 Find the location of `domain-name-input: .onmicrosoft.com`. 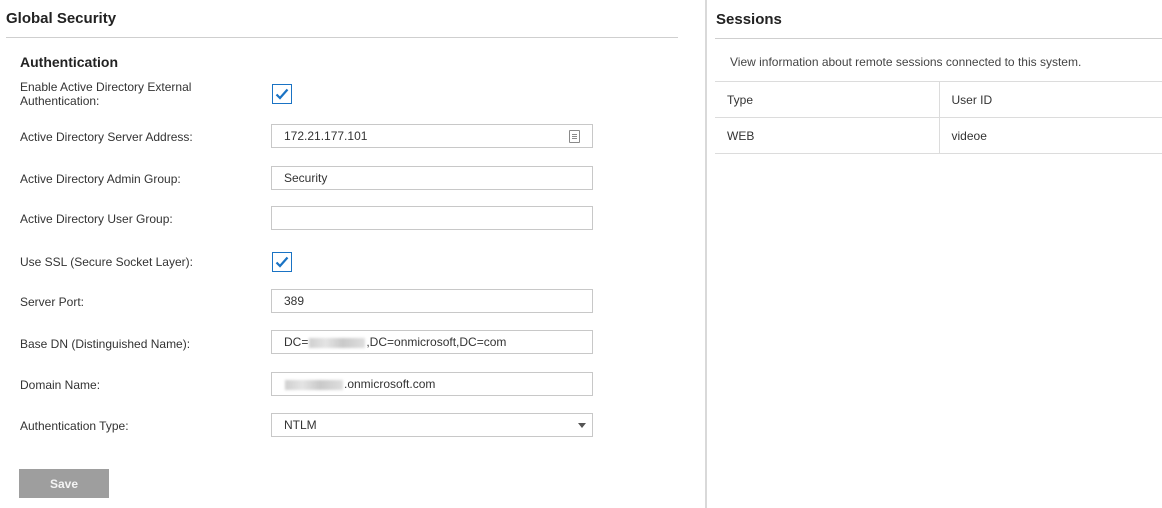

domain-name-input: .onmicrosoft.com is located at coordinates (432, 384).